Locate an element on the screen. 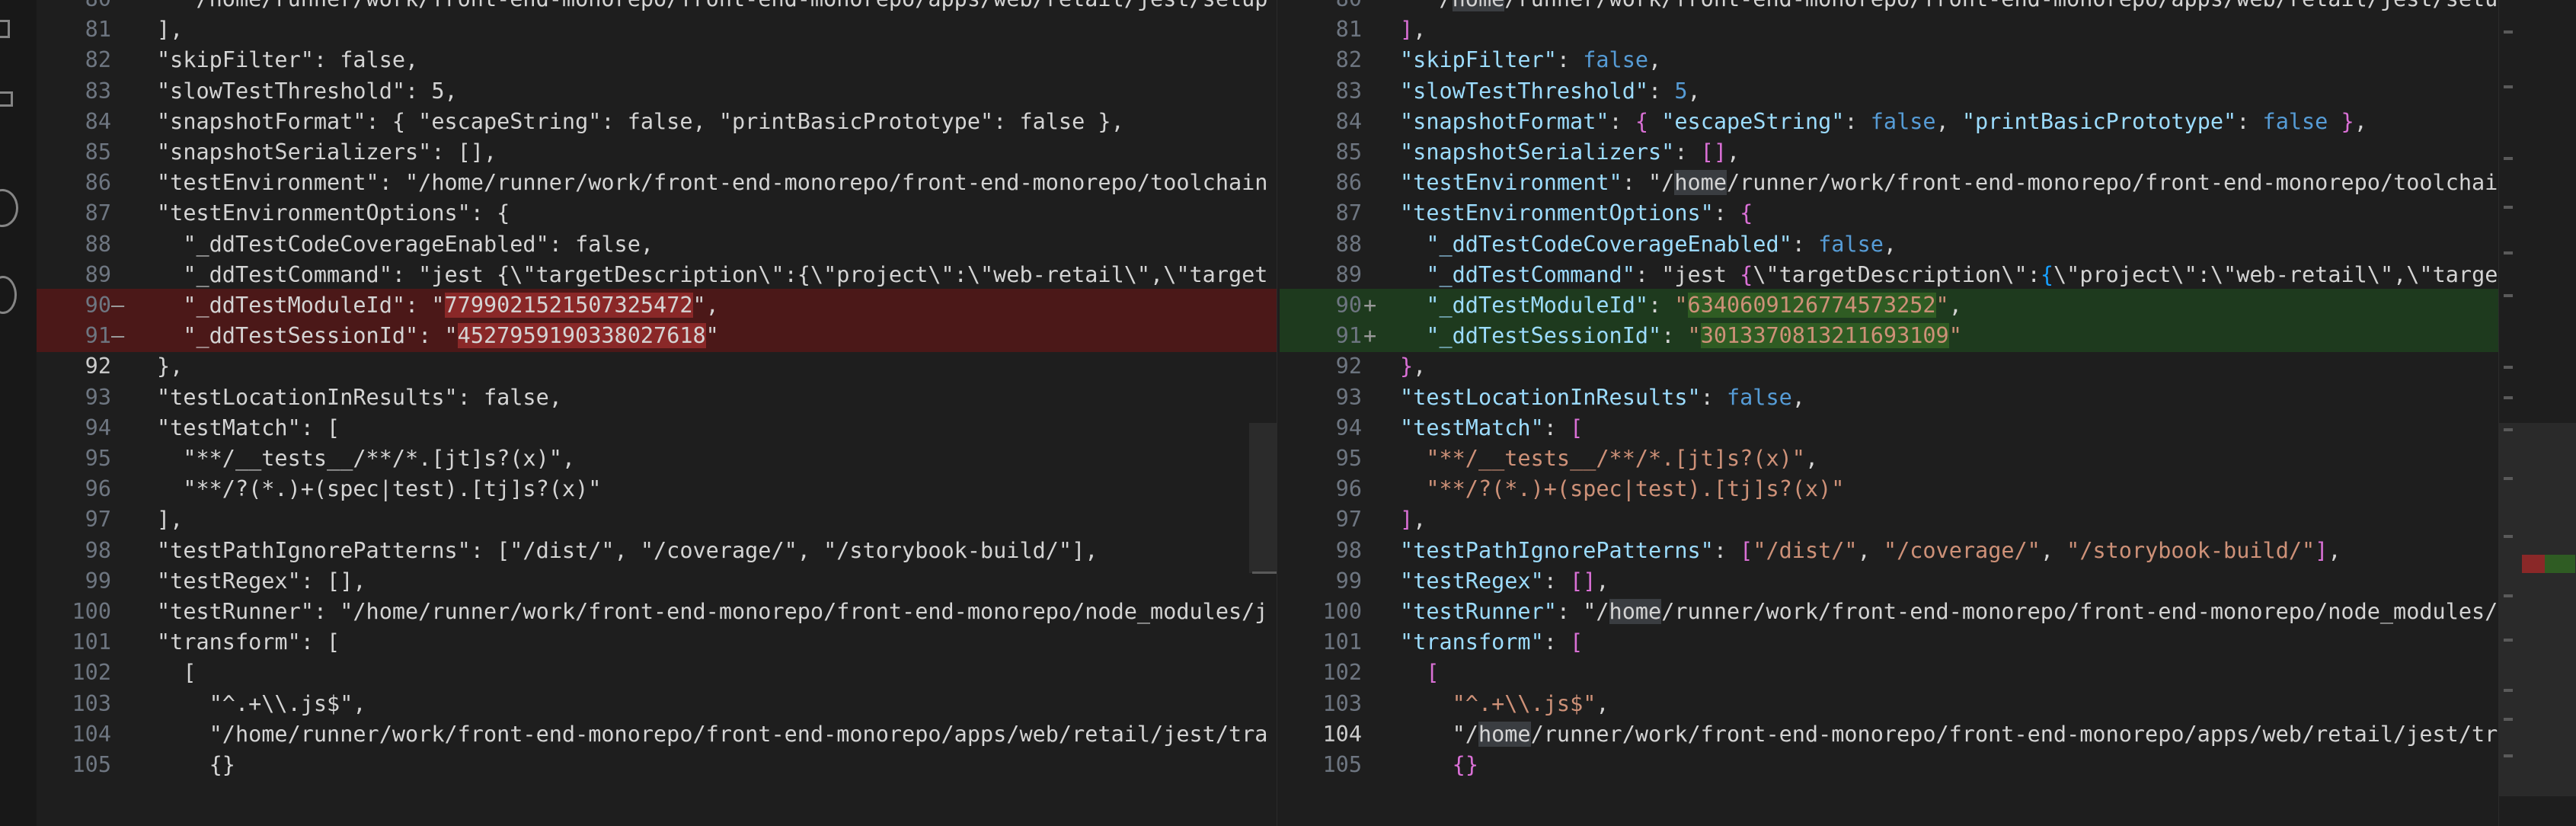 This screenshot has height=826, width=2576. extensions-icon is located at coordinates (7, 99).